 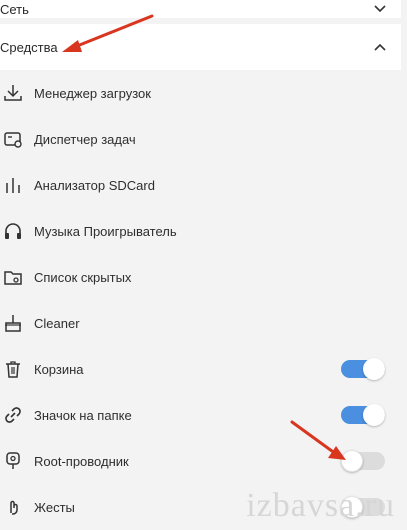 What do you see at coordinates (29, 47) in the screenshot?
I see `section-tools-label: Средства` at bounding box center [29, 47].